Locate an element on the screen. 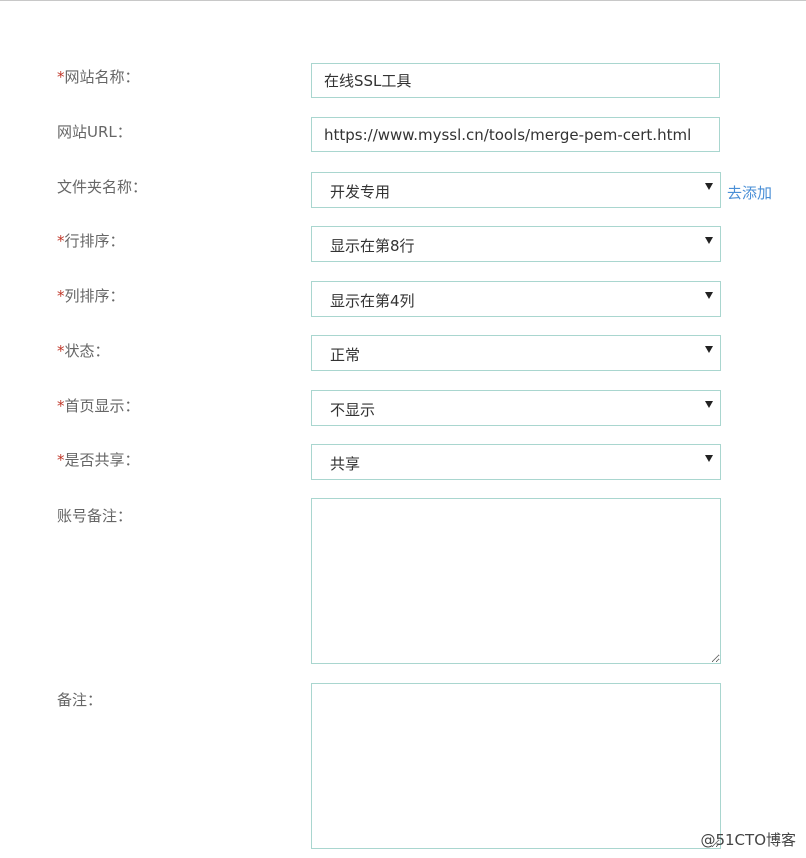 Image resolution: width=806 pixels, height=858 pixels. note-textarea is located at coordinates (516, 766).